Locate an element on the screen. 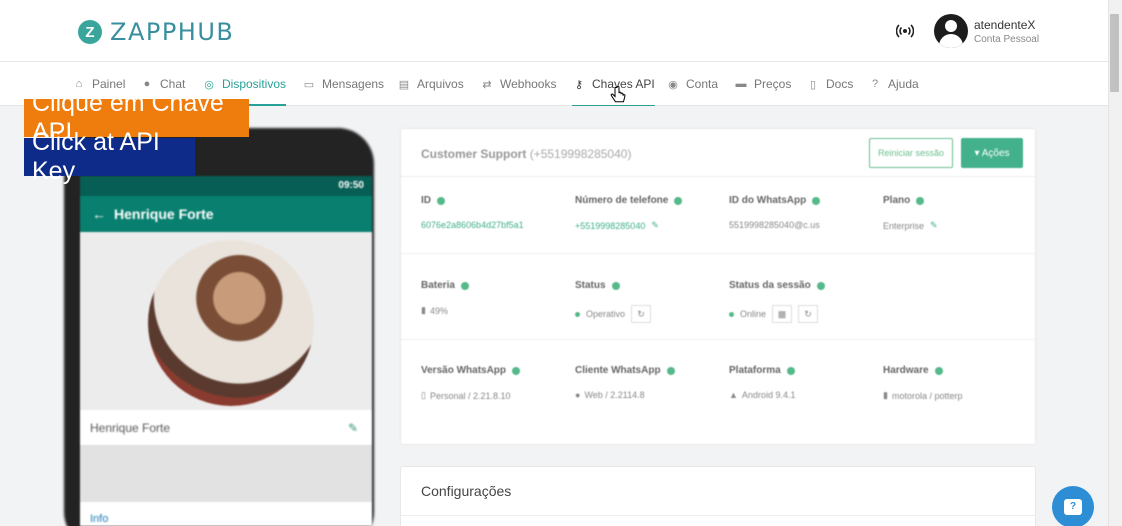  app-logo: Z ZAPPHUB is located at coordinates (156, 32).